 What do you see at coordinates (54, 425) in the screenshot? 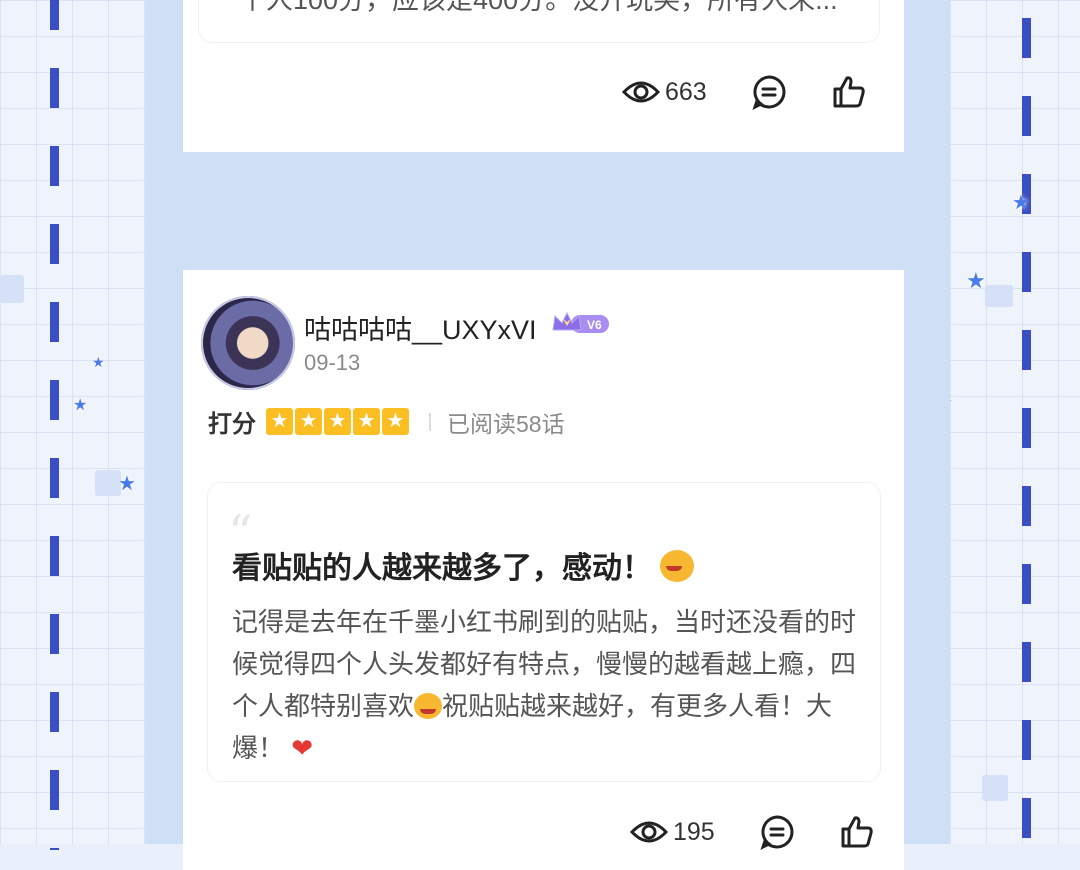
I see `left-dashed-line` at bounding box center [54, 425].